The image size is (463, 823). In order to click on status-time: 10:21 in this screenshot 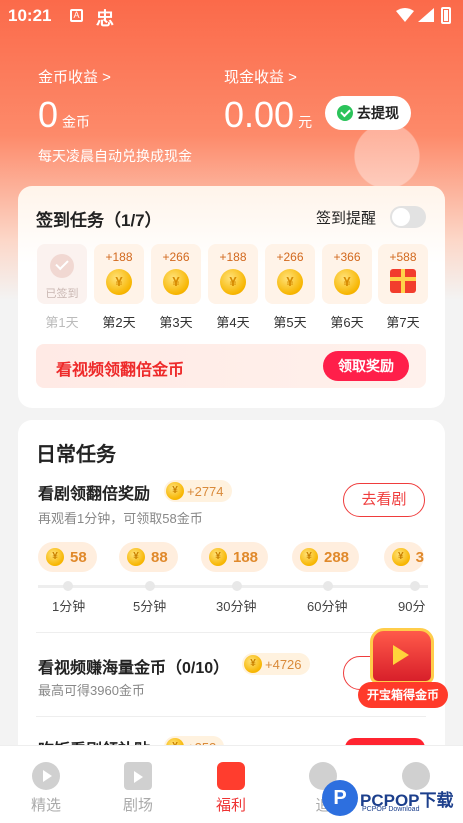, I will do `click(30, 15)`.